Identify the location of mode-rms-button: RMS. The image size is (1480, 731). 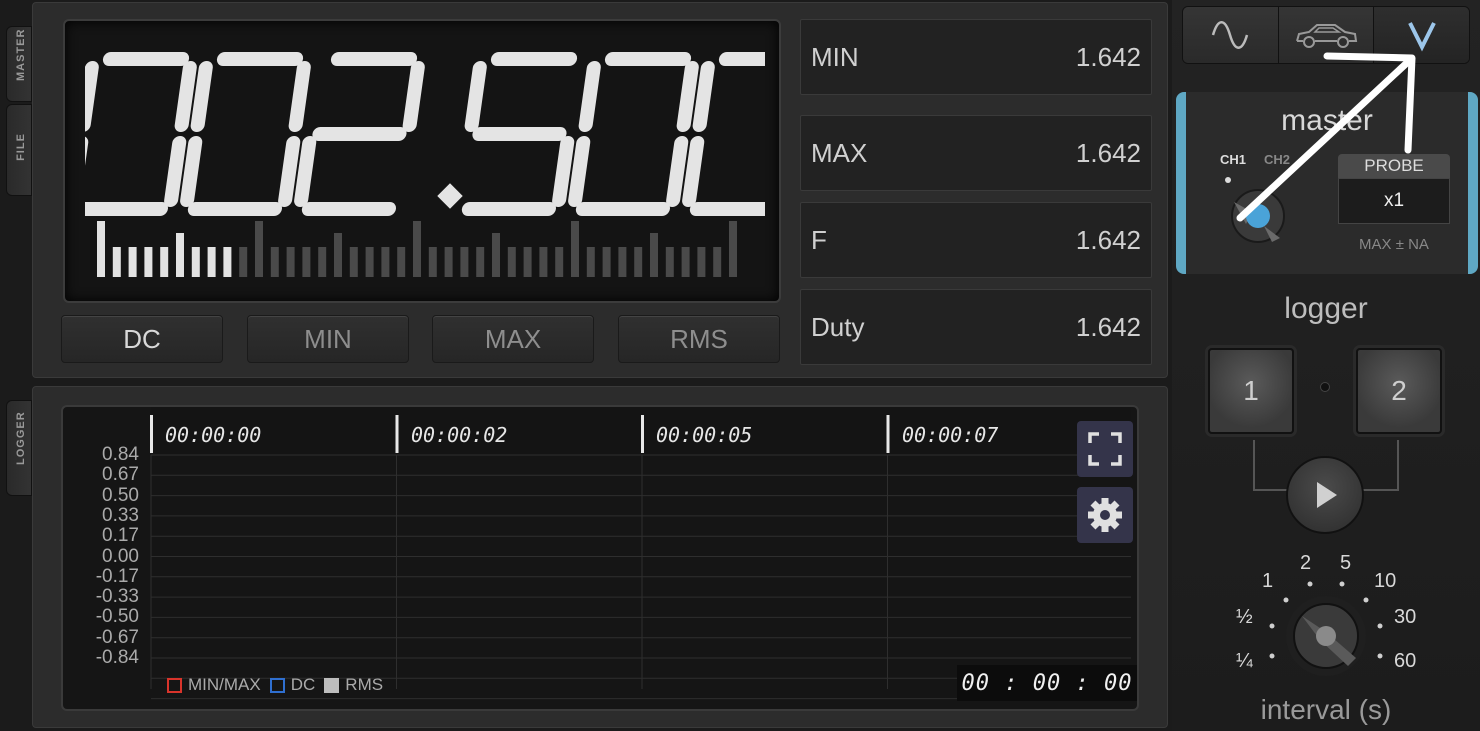
(699, 339).